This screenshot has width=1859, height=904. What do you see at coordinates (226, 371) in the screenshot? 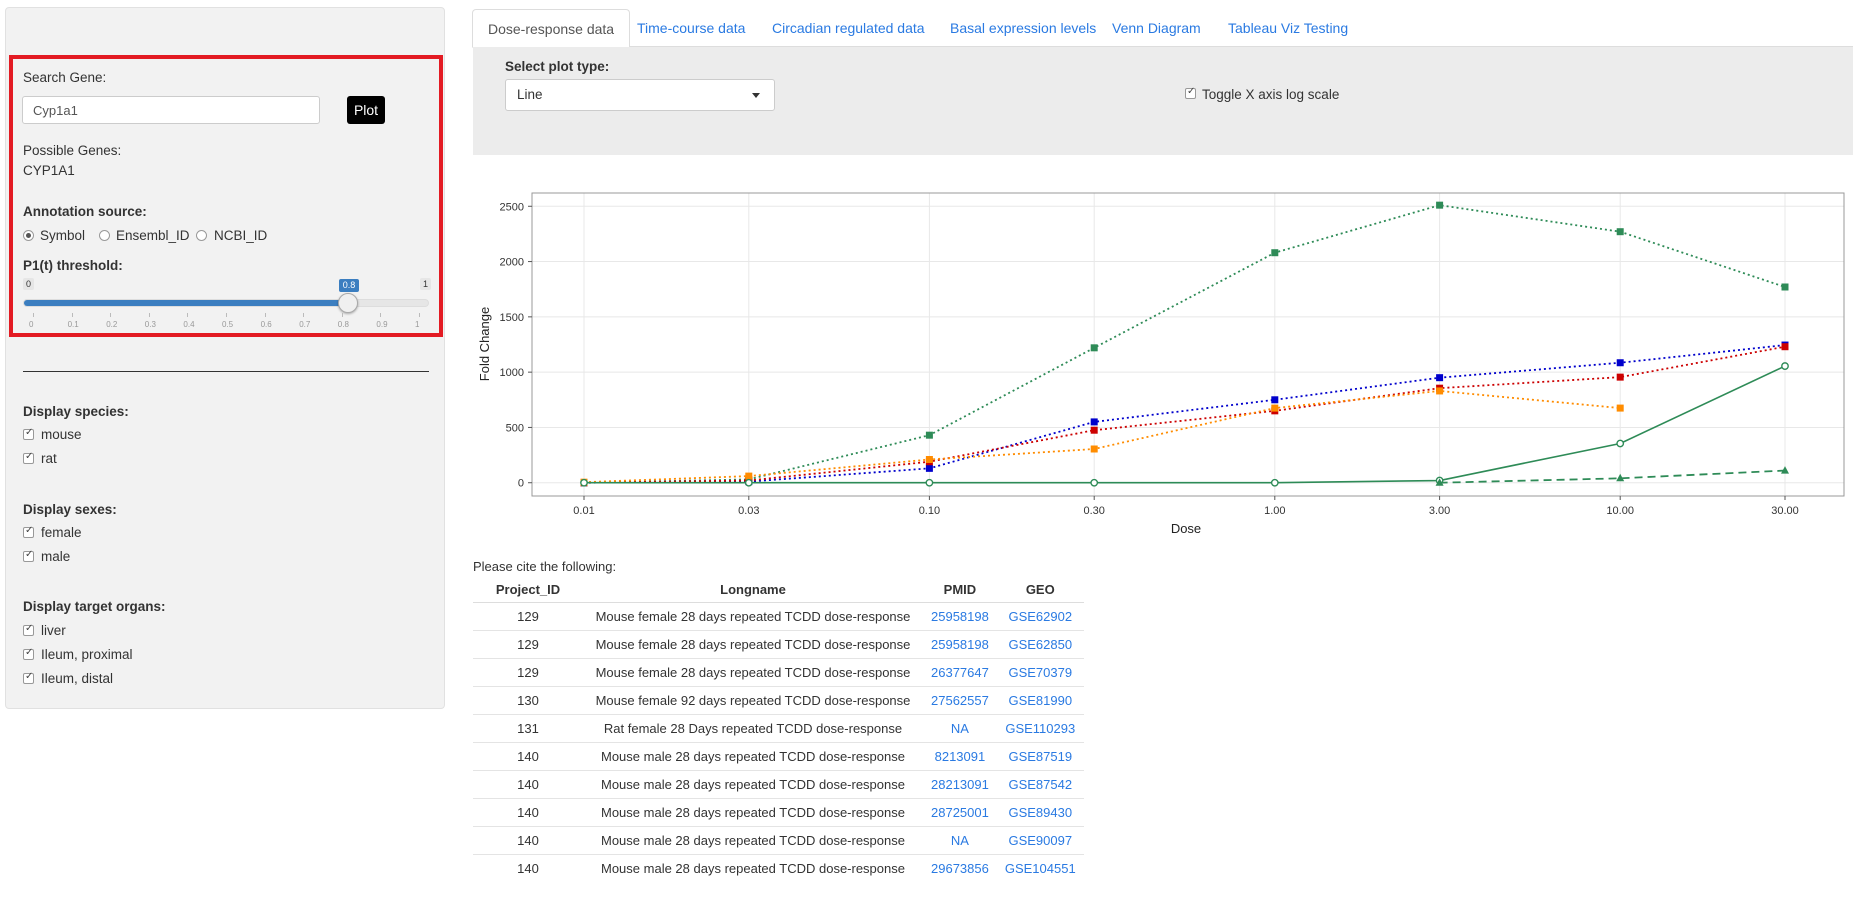
I see `sidebar-divider` at bounding box center [226, 371].